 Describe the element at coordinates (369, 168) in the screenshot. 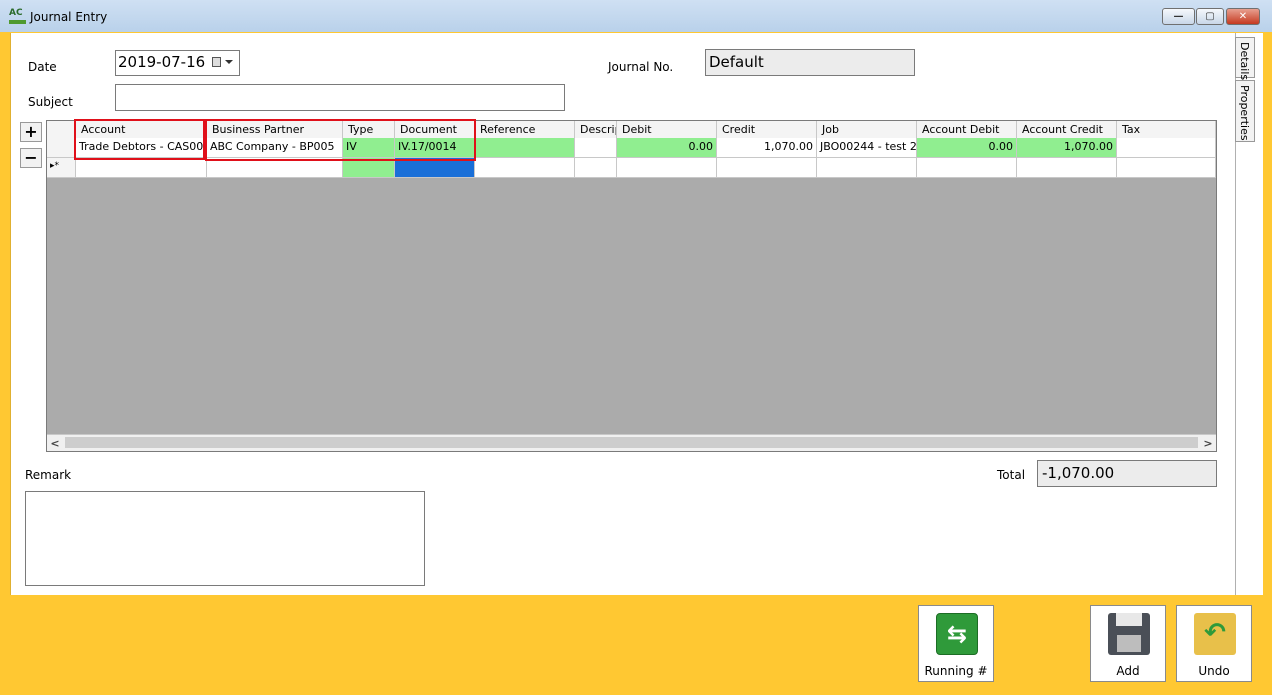

I see `new-cell-type` at that location.